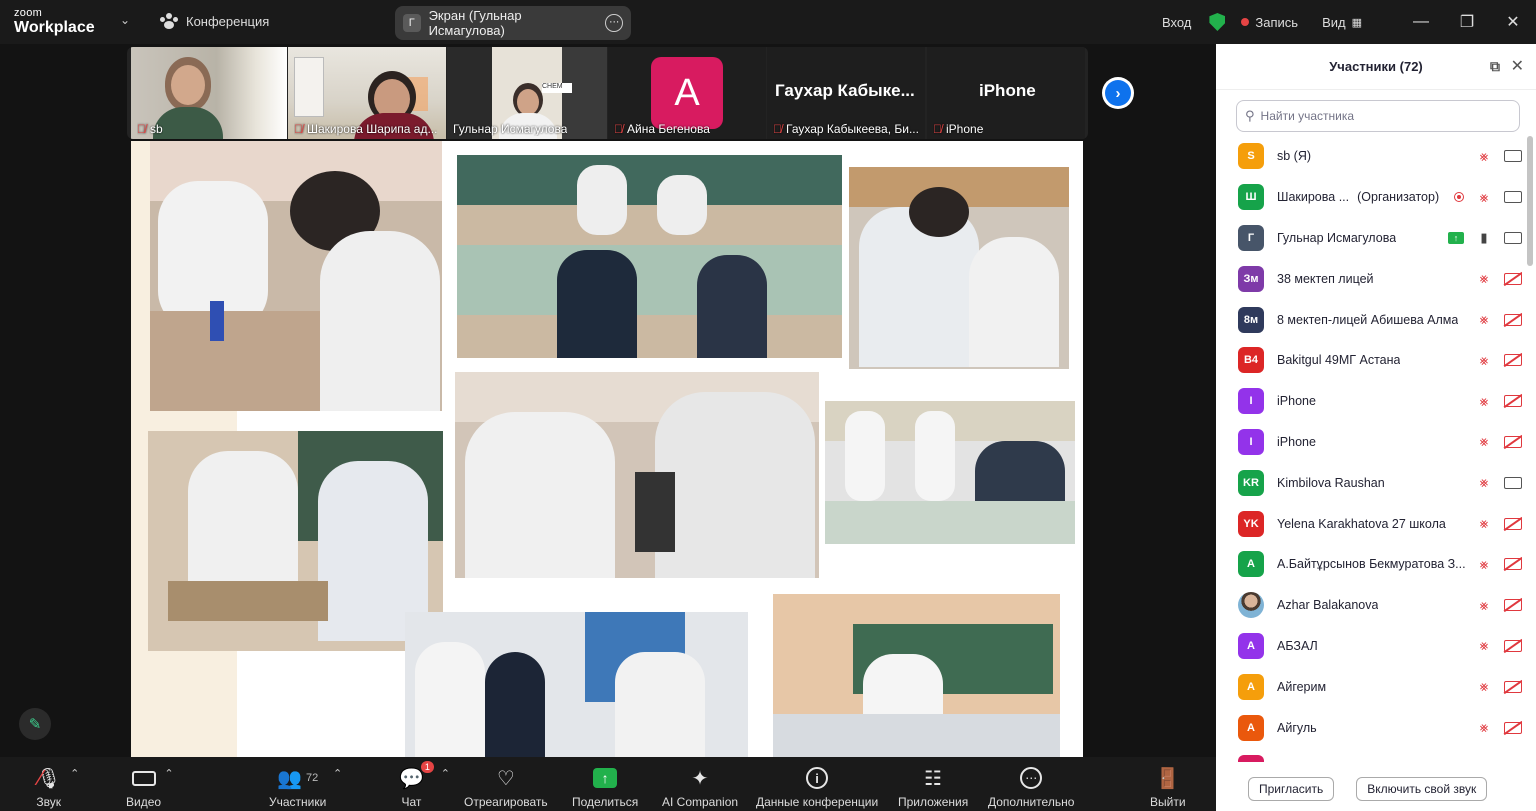  Describe the element at coordinates (1495, 66) in the screenshot. I see `popout-icon: ⧉` at that location.